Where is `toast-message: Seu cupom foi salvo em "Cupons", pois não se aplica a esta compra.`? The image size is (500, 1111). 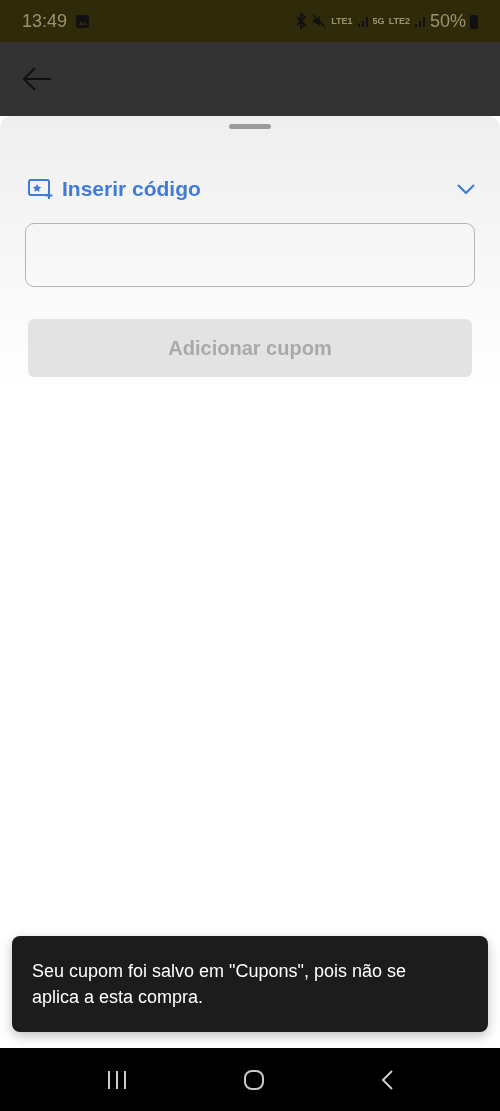 toast-message: Seu cupom foi salvo em "Cupons", pois não se aplica a esta compra. is located at coordinates (250, 983).